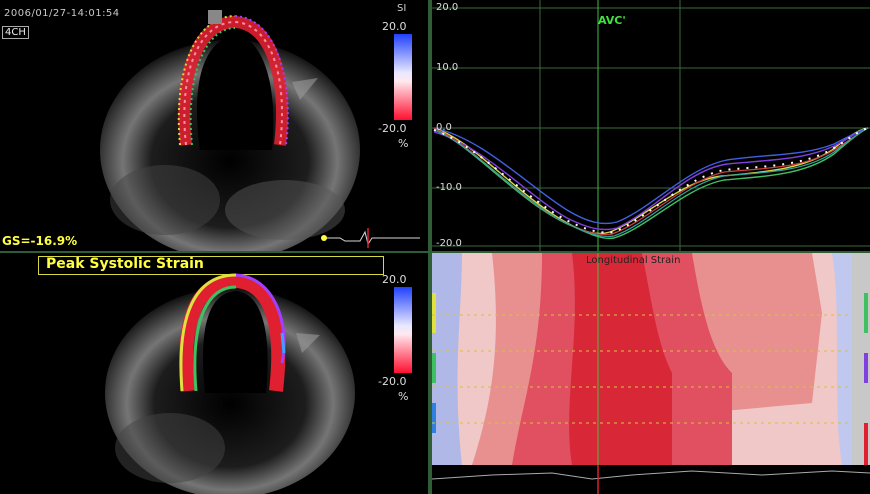 The image size is (870, 494). I want to click on panel-title: Longitudinal Strain, so click(633, 260).